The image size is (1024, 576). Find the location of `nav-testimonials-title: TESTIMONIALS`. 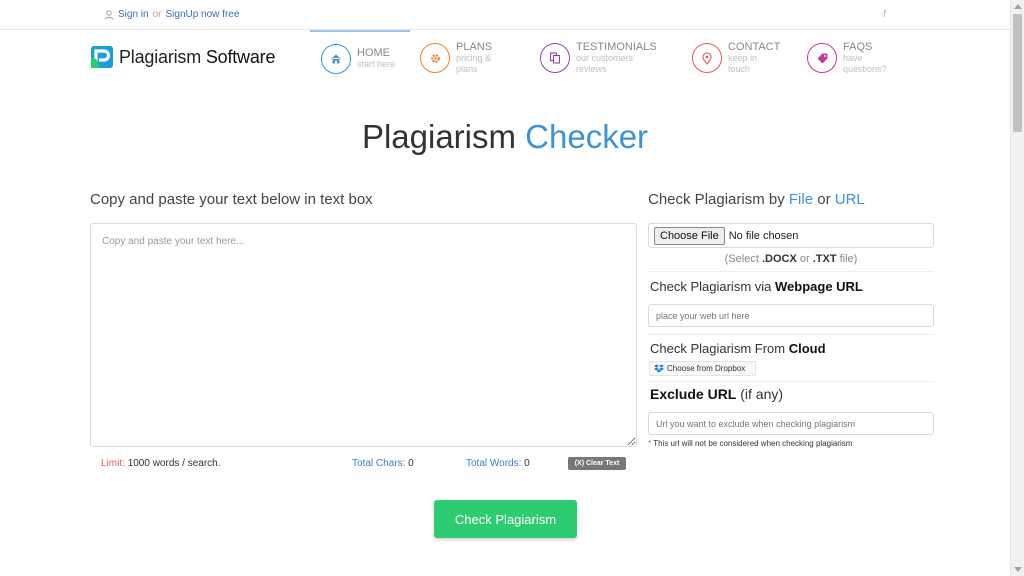

nav-testimonials-title: TESTIMONIALS is located at coordinates (616, 46).